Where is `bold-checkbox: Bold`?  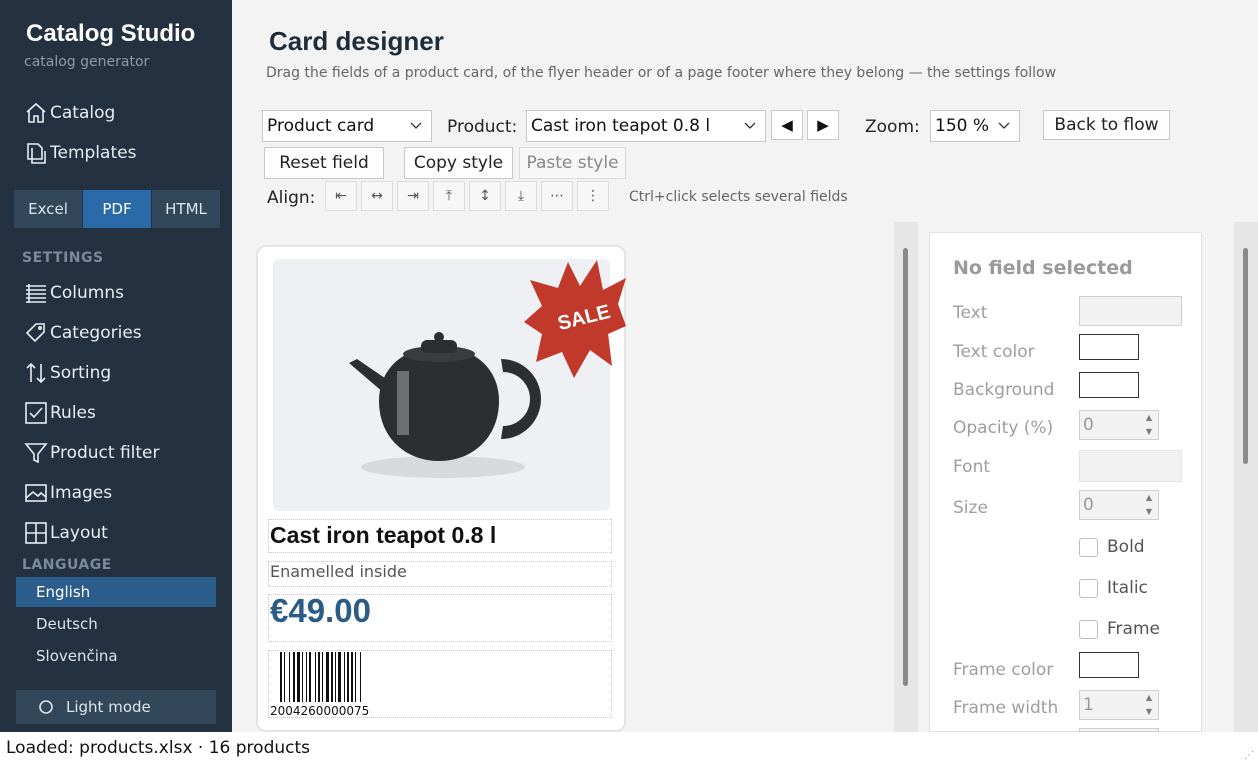 bold-checkbox: Bold is located at coordinates (1112, 547).